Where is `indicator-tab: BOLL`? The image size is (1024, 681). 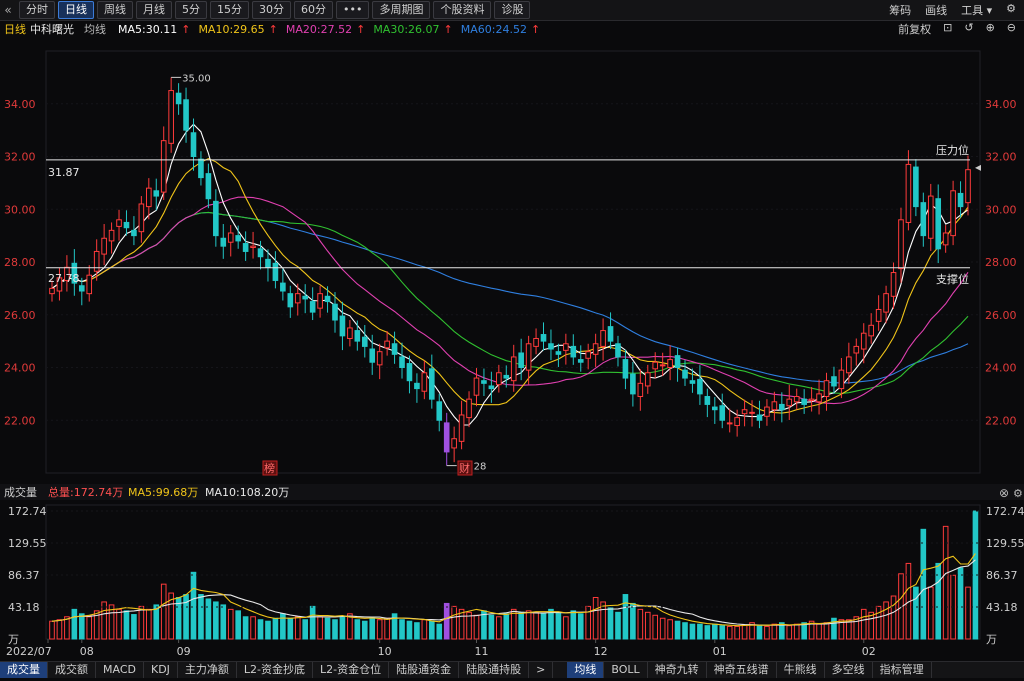
indicator-tab: BOLL is located at coordinates (626, 670).